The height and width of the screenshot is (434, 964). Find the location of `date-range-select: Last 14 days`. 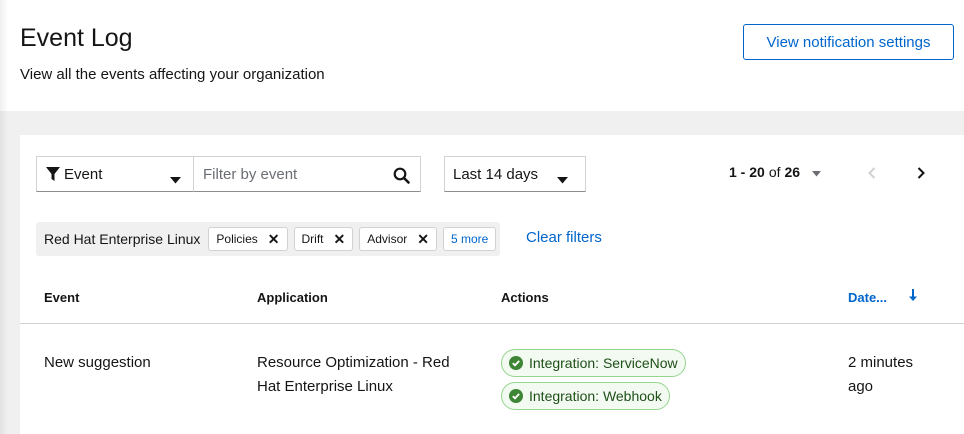

date-range-select: Last 14 days is located at coordinates (515, 174).